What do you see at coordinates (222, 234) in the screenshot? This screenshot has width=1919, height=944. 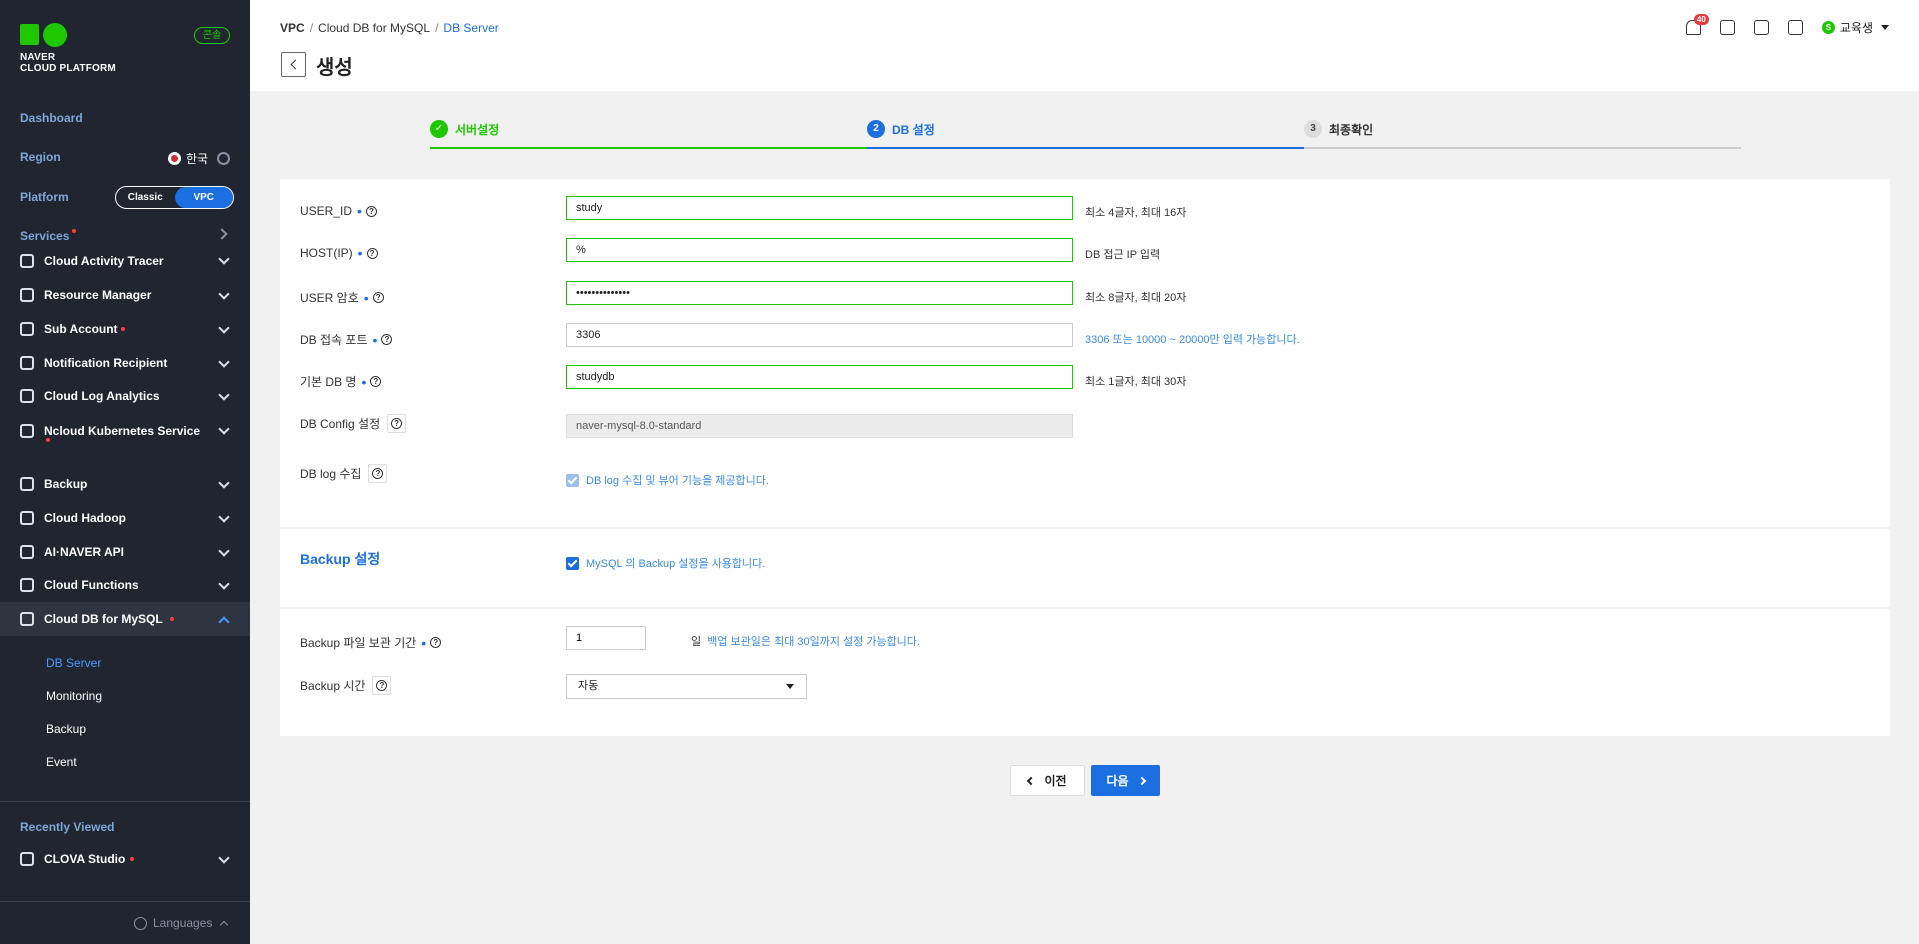 I see `chevron-right-icon` at bounding box center [222, 234].